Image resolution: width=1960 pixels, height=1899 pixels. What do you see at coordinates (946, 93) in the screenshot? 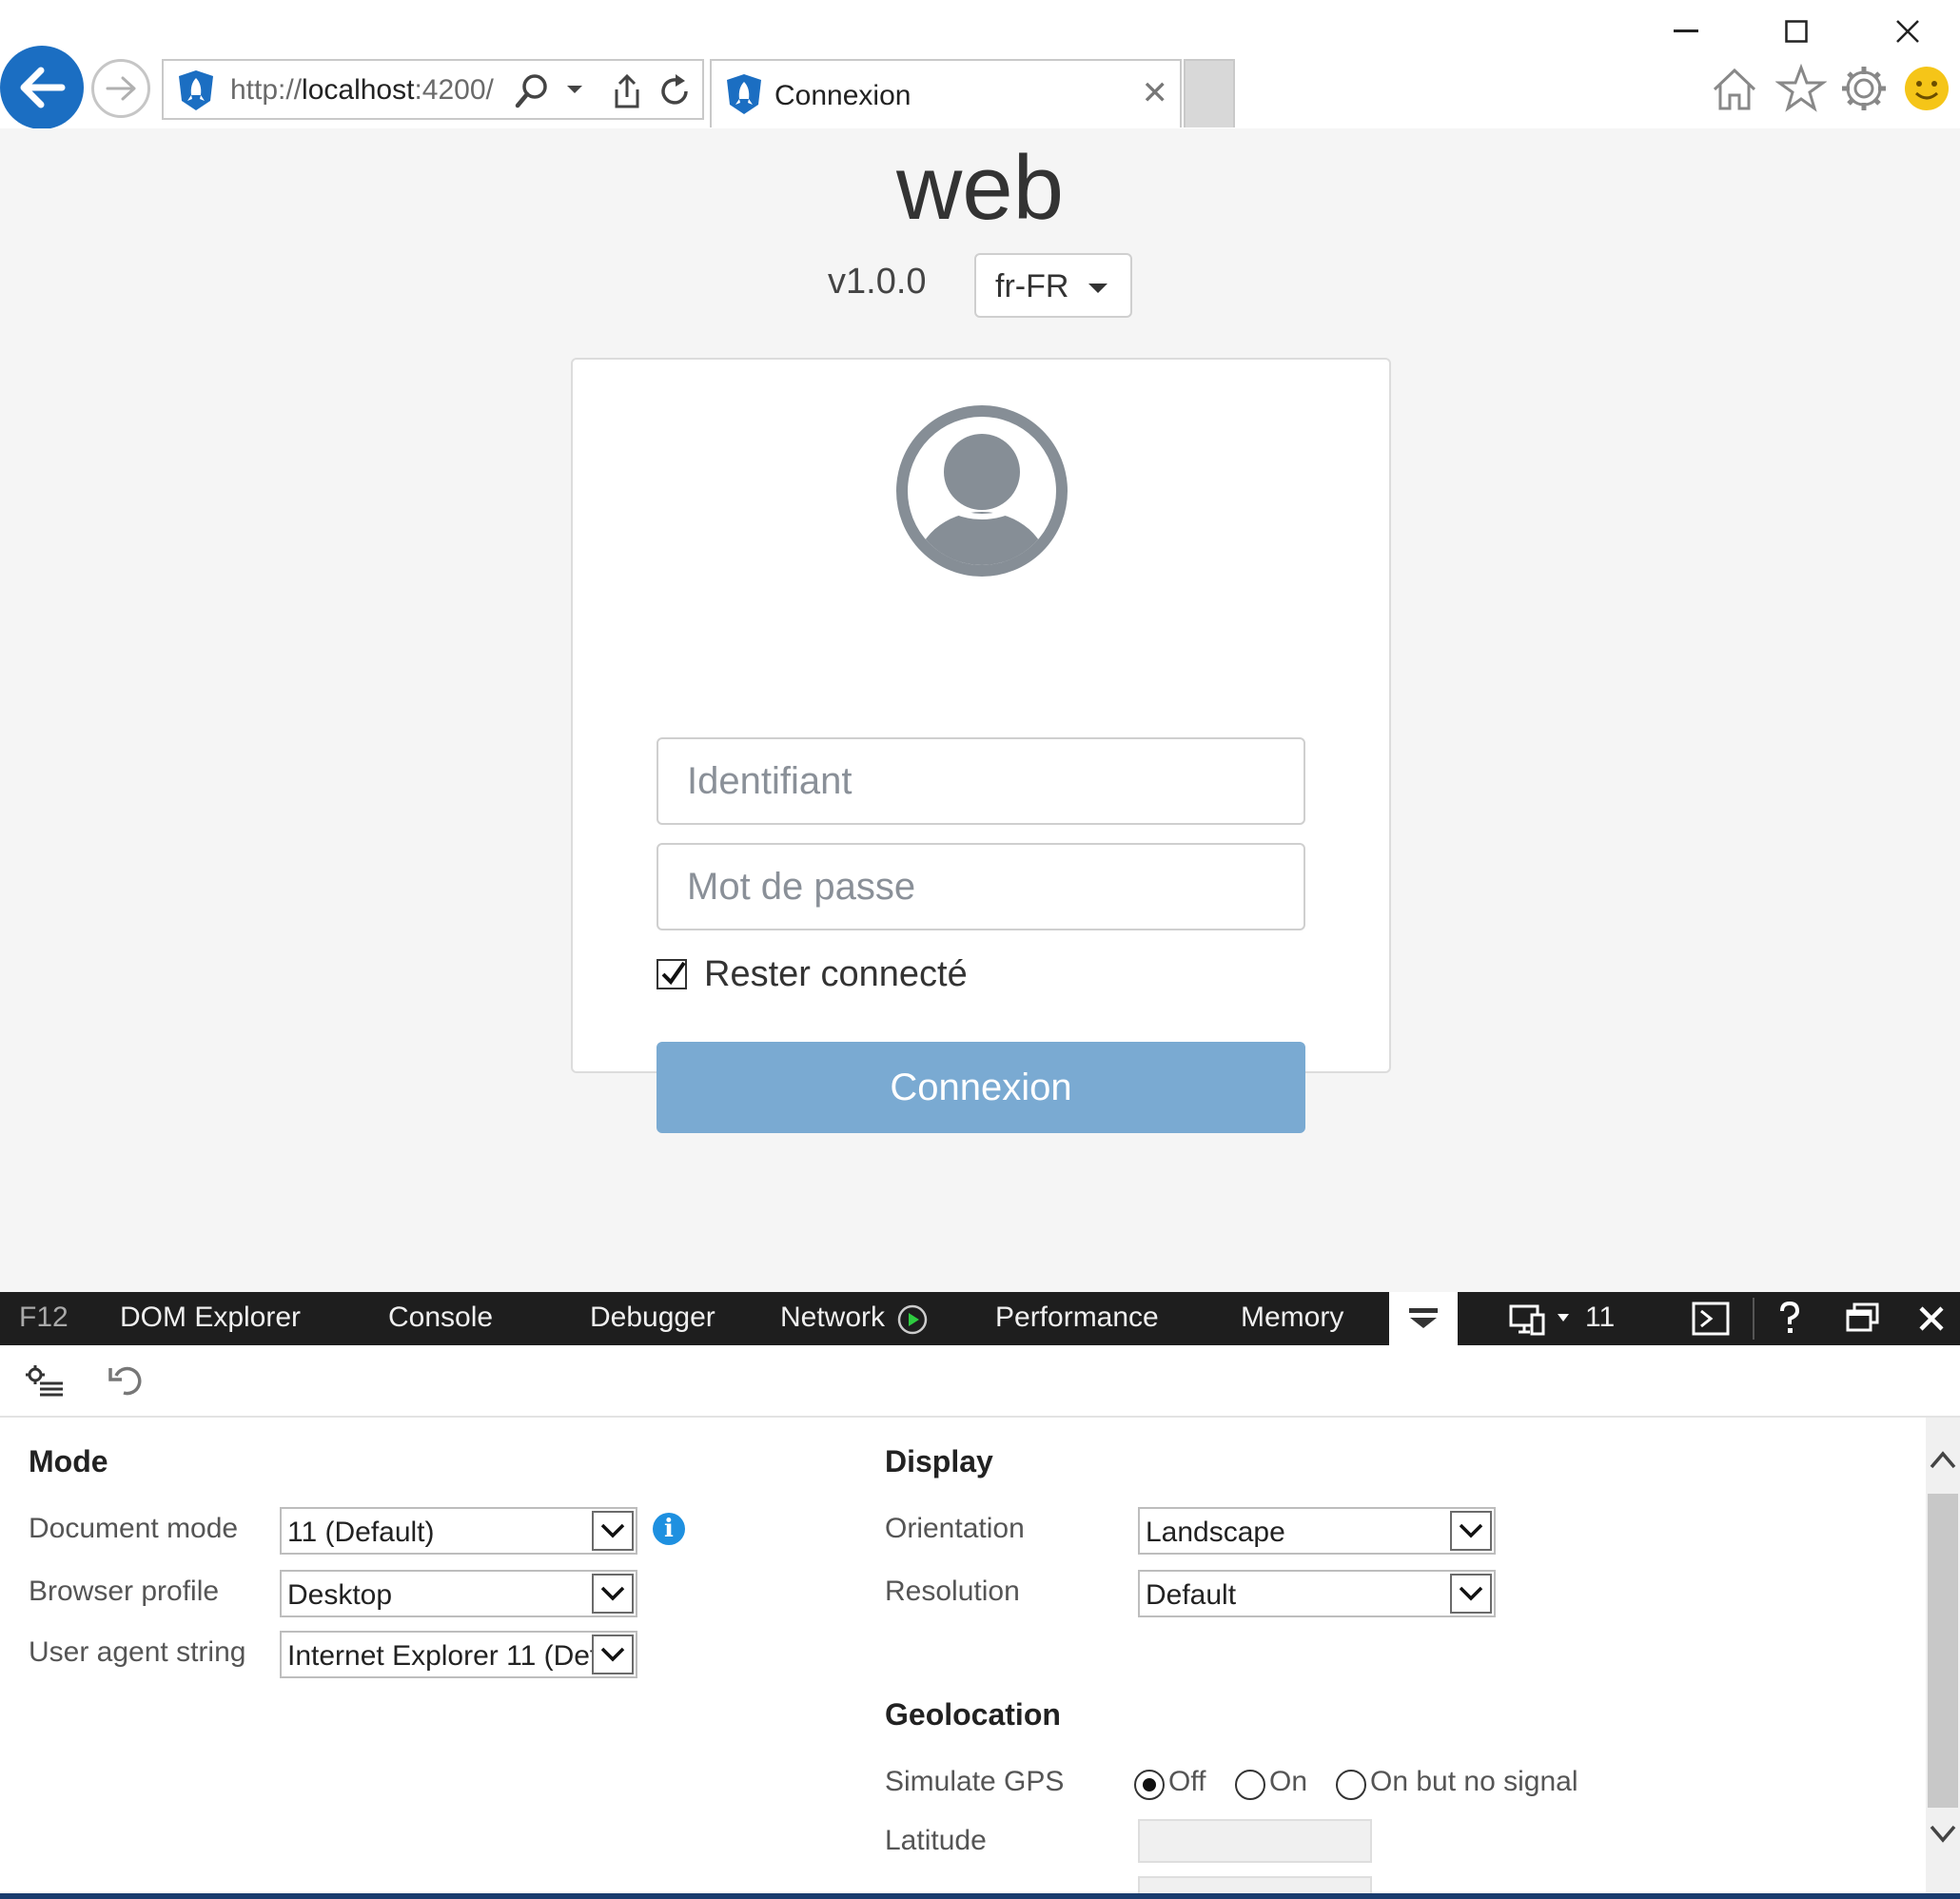
I see `tab-connexion: Connexion ✕` at bounding box center [946, 93].